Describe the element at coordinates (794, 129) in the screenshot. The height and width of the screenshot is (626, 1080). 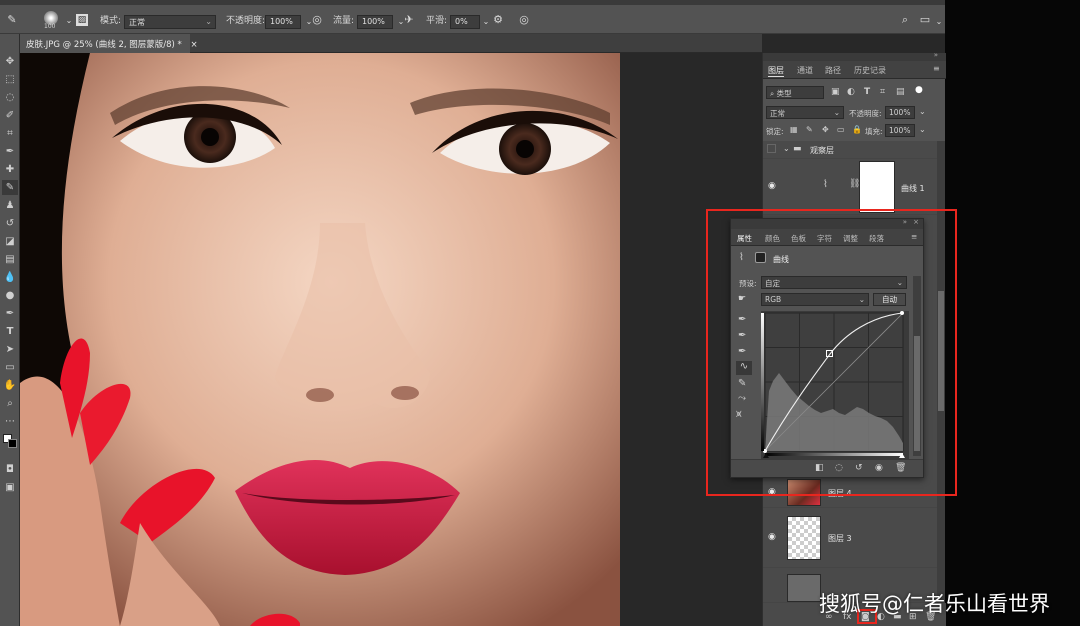
I see `lock-transparent-icon: ▦` at that location.